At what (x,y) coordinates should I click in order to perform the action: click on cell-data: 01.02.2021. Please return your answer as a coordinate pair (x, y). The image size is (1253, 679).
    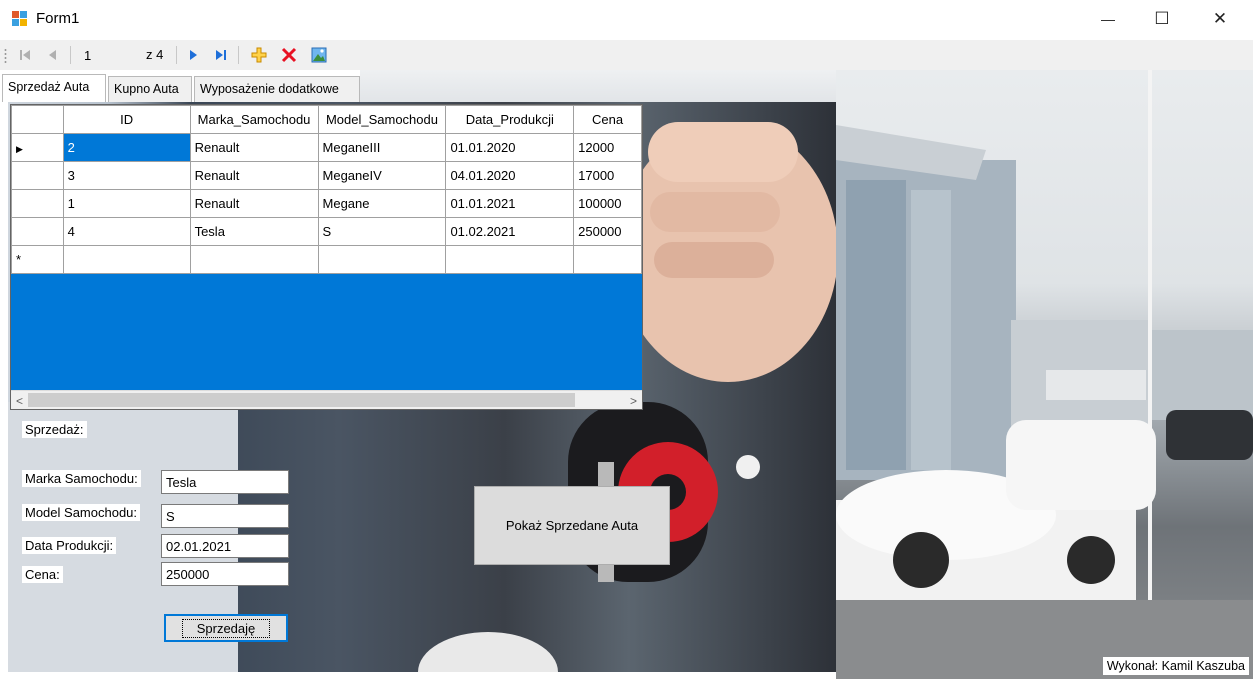
    Looking at the image, I should click on (510, 231).